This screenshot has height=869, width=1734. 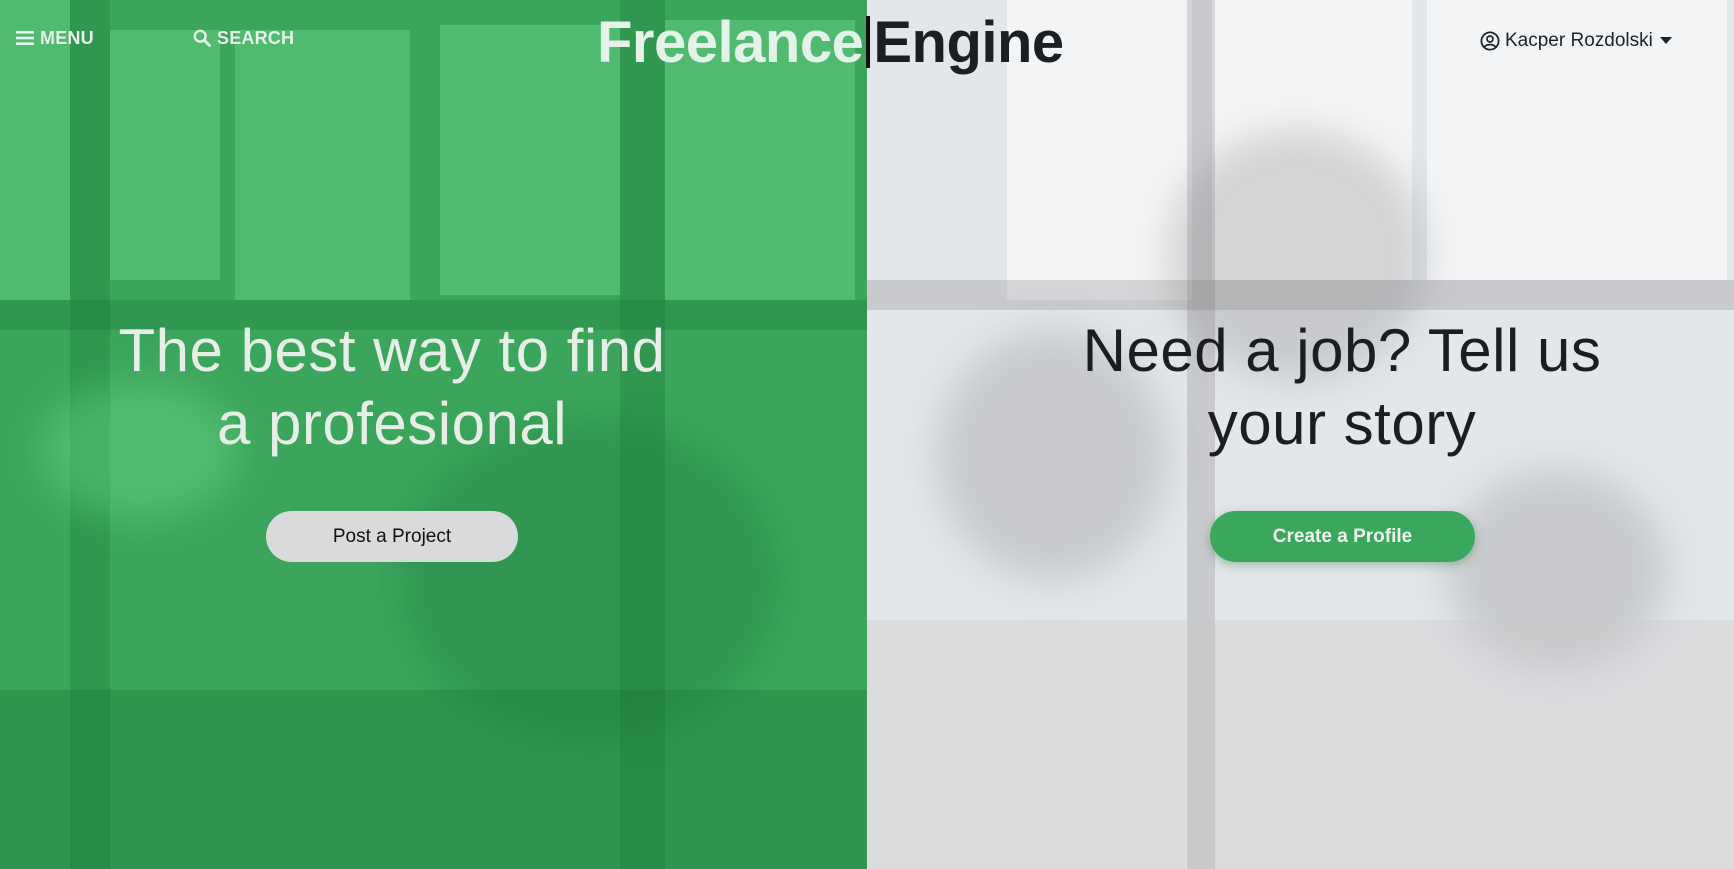 What do you see at coordinates (968, 42) in the screenshot?
I see `logo-text-engine: Engine` at bounding box center [968, 42].